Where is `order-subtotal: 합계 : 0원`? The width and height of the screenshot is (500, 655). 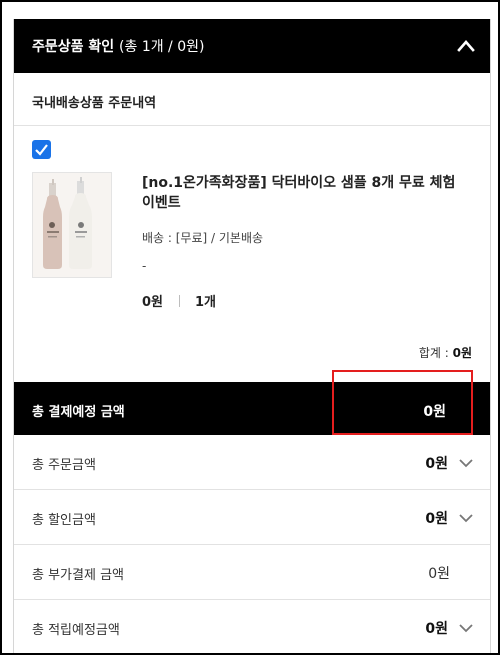 order-subtotal: 합계 : 0원 is located at coordinates (445, 352).